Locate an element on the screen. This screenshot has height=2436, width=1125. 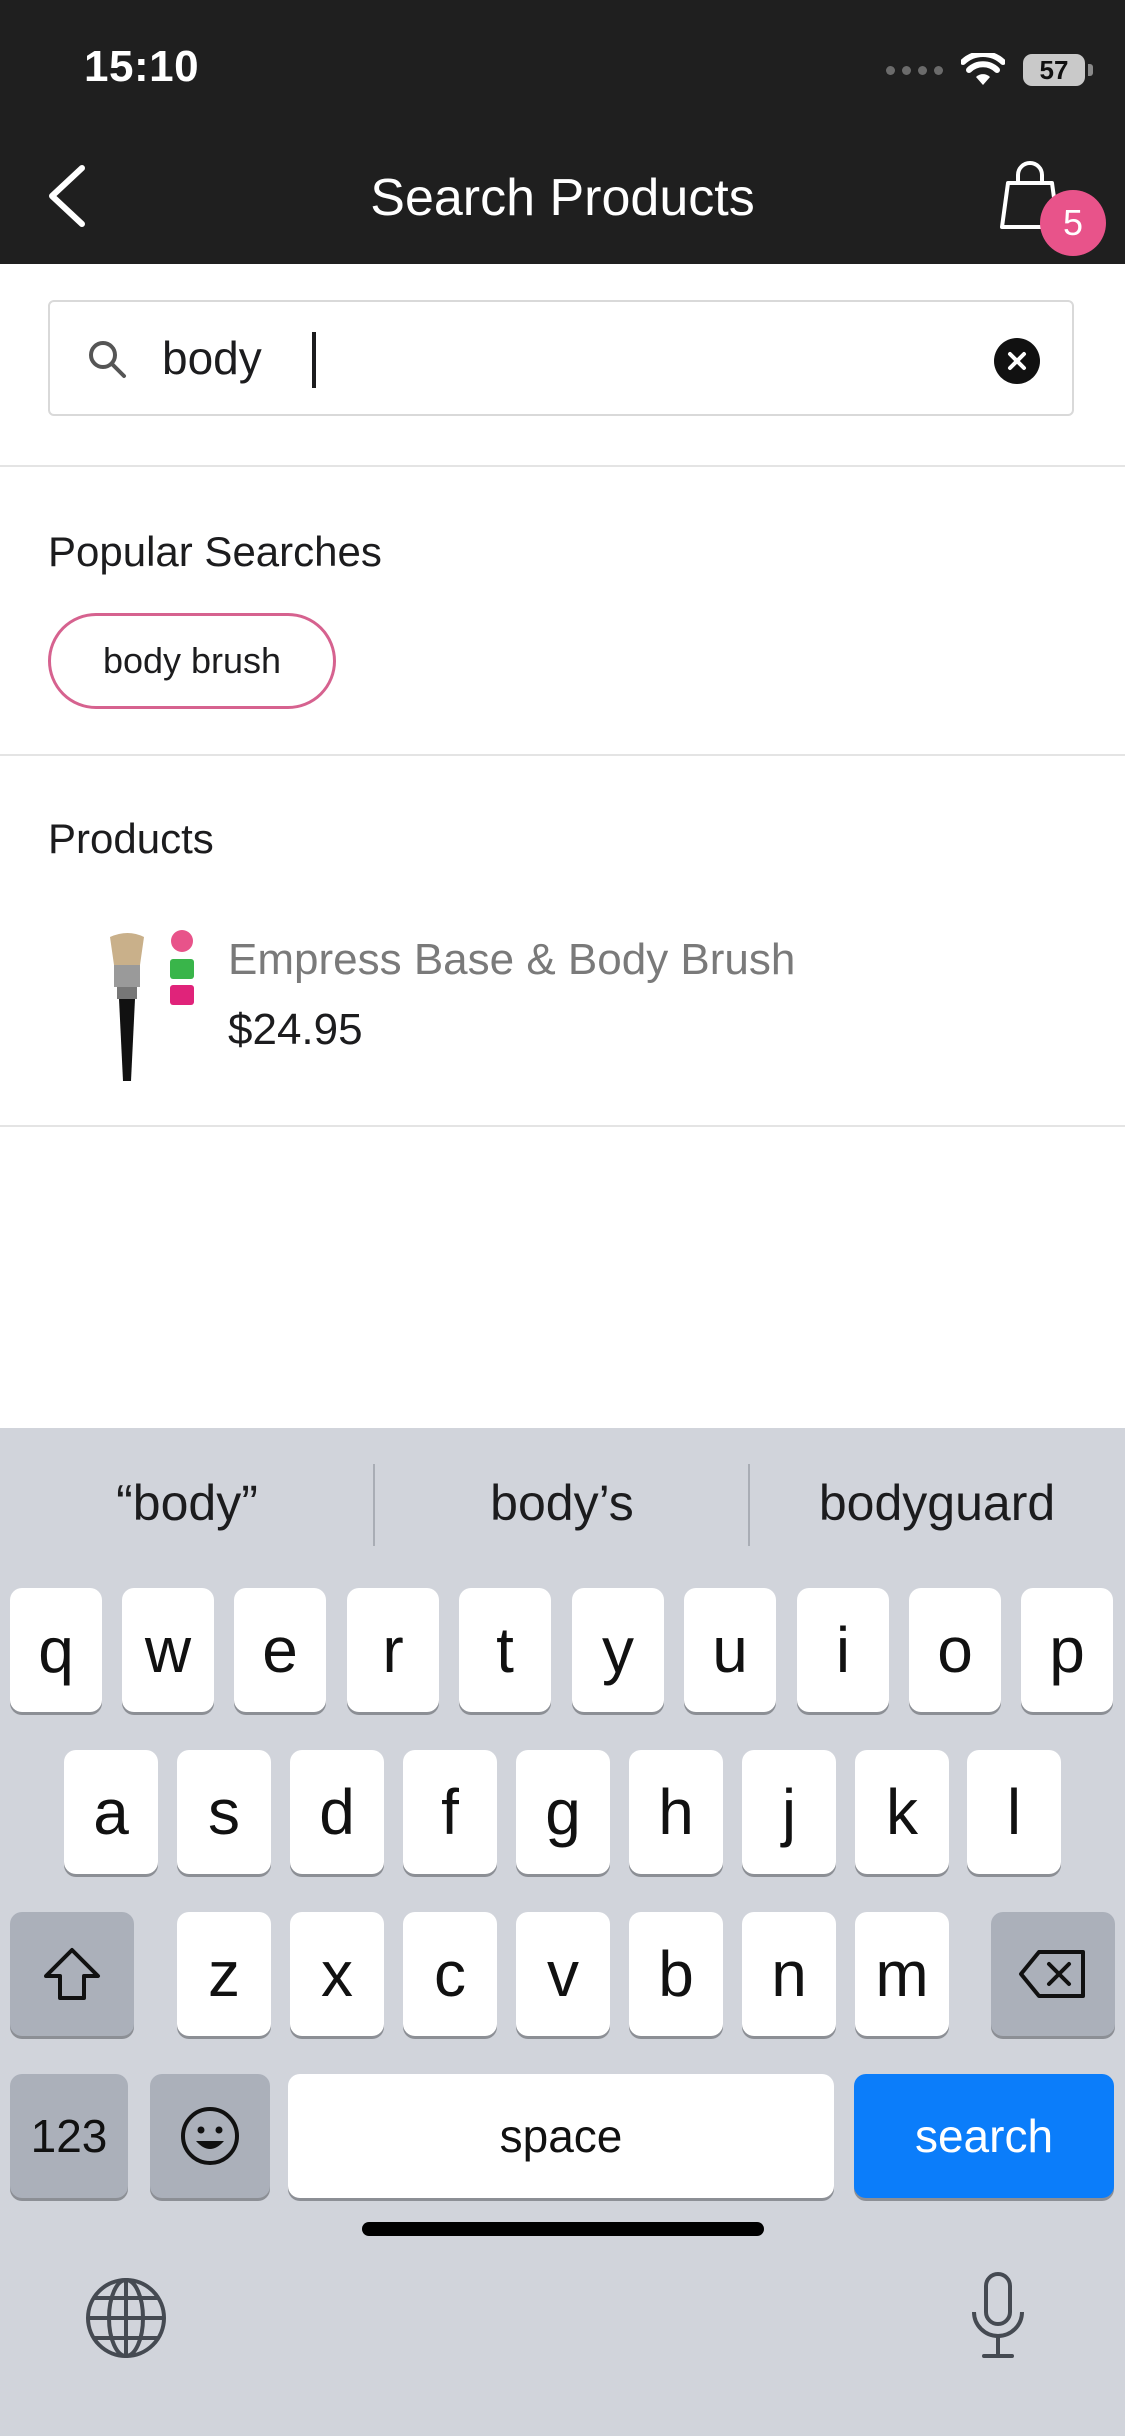
search-input is located at coordinates (572, 358).